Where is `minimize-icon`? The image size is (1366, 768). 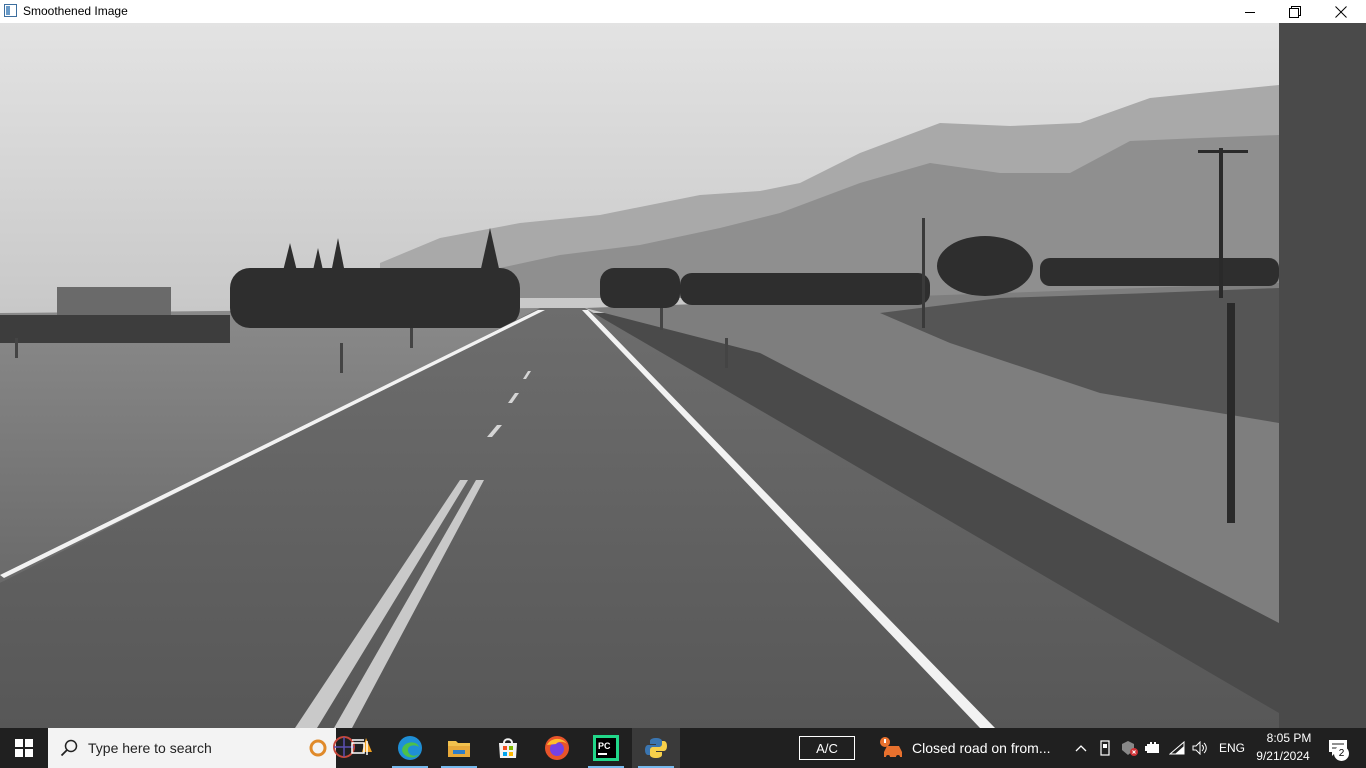
minimize-icon is located at coordinates (1250, 12).